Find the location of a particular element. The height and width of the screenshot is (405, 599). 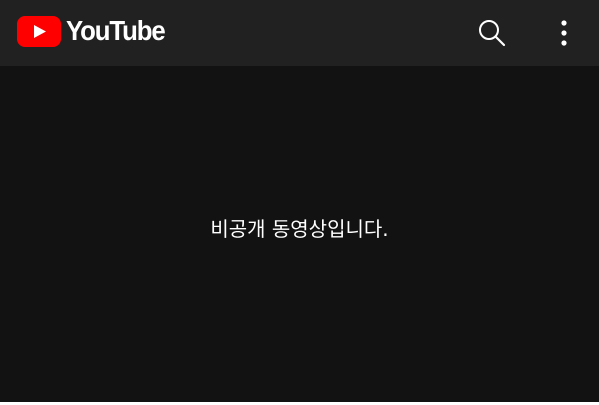

search-icon is located at coordinates (492, 33).